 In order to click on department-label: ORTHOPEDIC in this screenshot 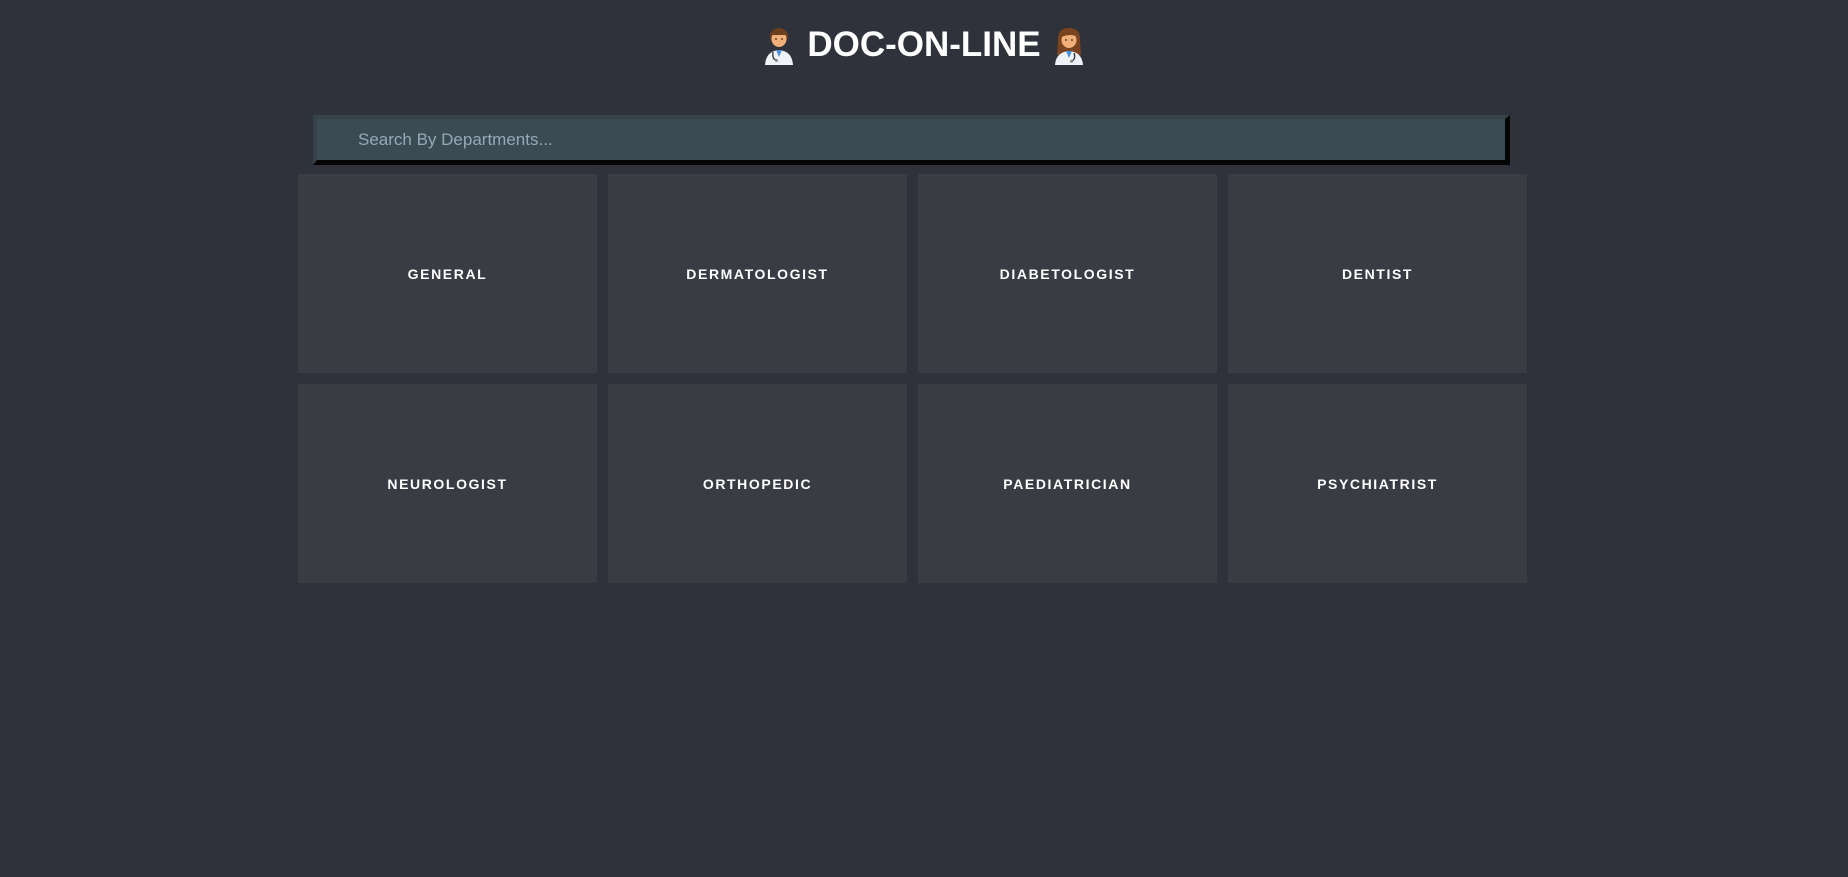, I will do `click(757, 483)`.